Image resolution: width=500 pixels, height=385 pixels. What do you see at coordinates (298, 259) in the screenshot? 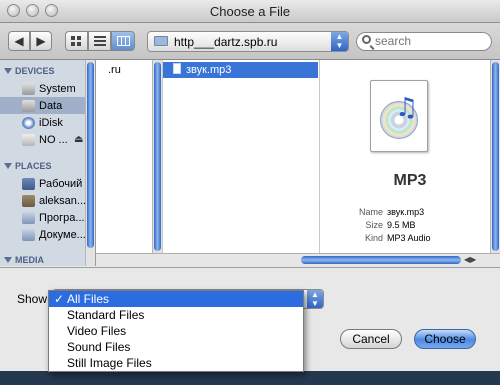
I see `horizontal-scrollbar: ◀▶` at bounding box center [298, 259].